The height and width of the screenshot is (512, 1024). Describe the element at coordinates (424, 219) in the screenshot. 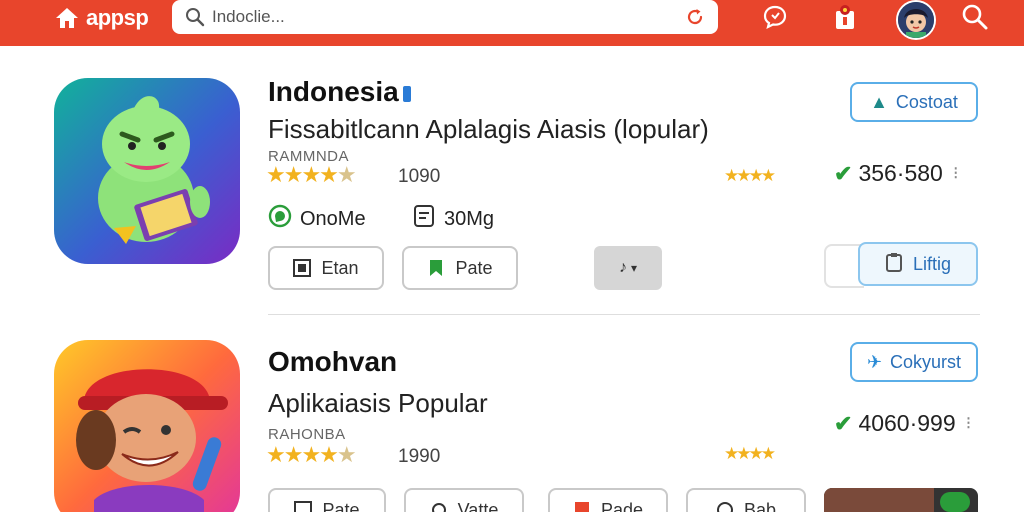

I see `document-icon` at that location.